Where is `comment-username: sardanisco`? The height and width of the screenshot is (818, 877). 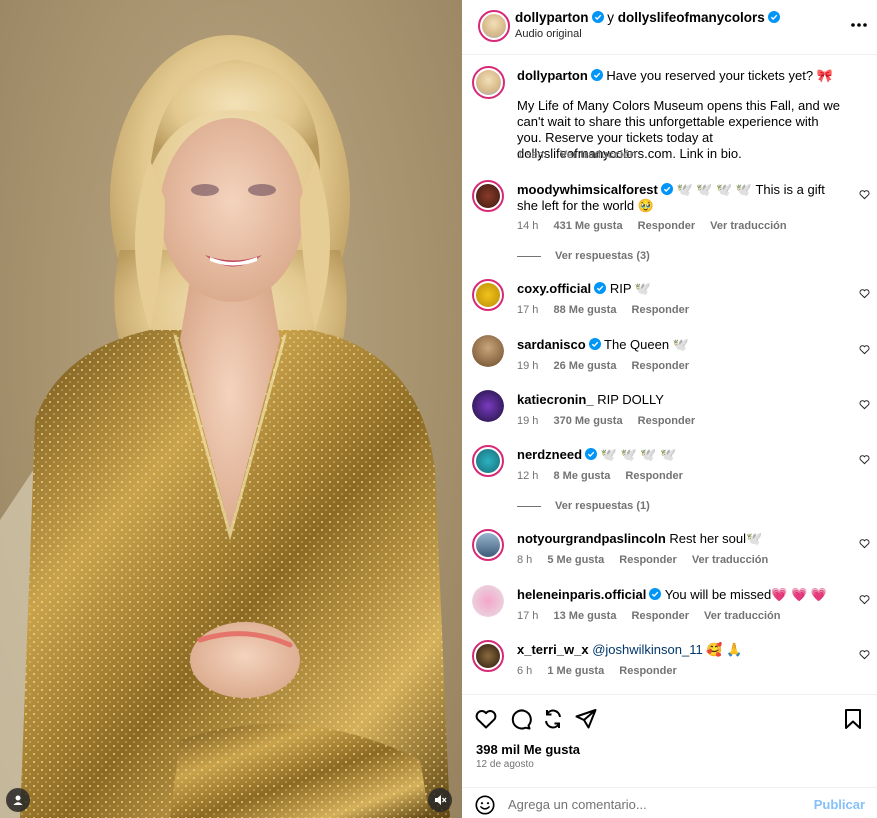 comment-username: sardanisco is located at coordinates (551, 344).